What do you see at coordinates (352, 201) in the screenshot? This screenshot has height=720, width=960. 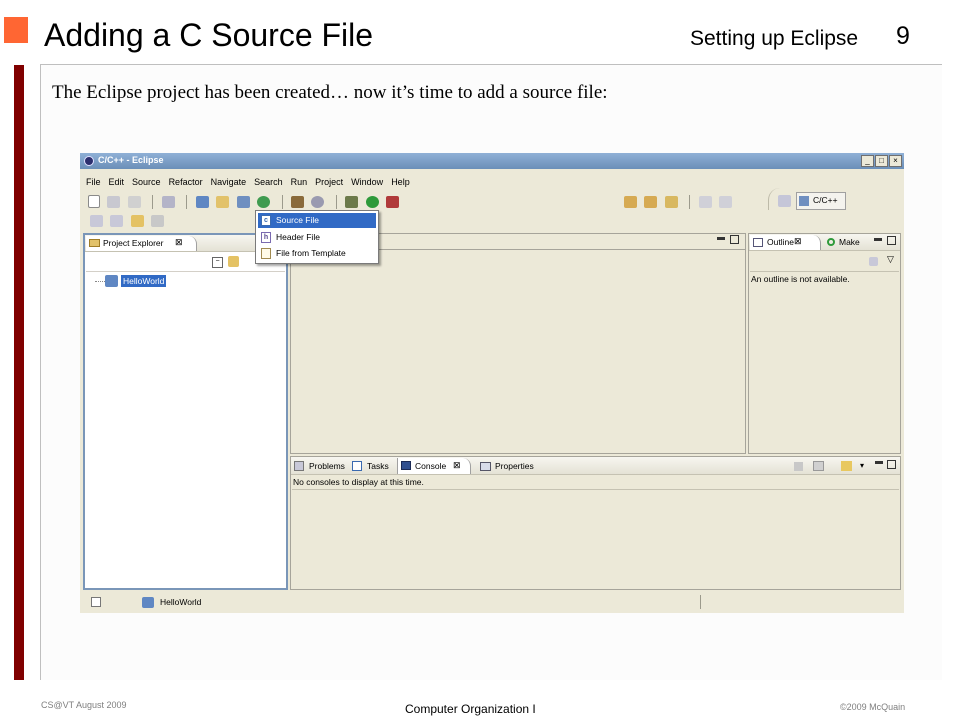 I see `debug-icon` at bounding box center [352, 201].